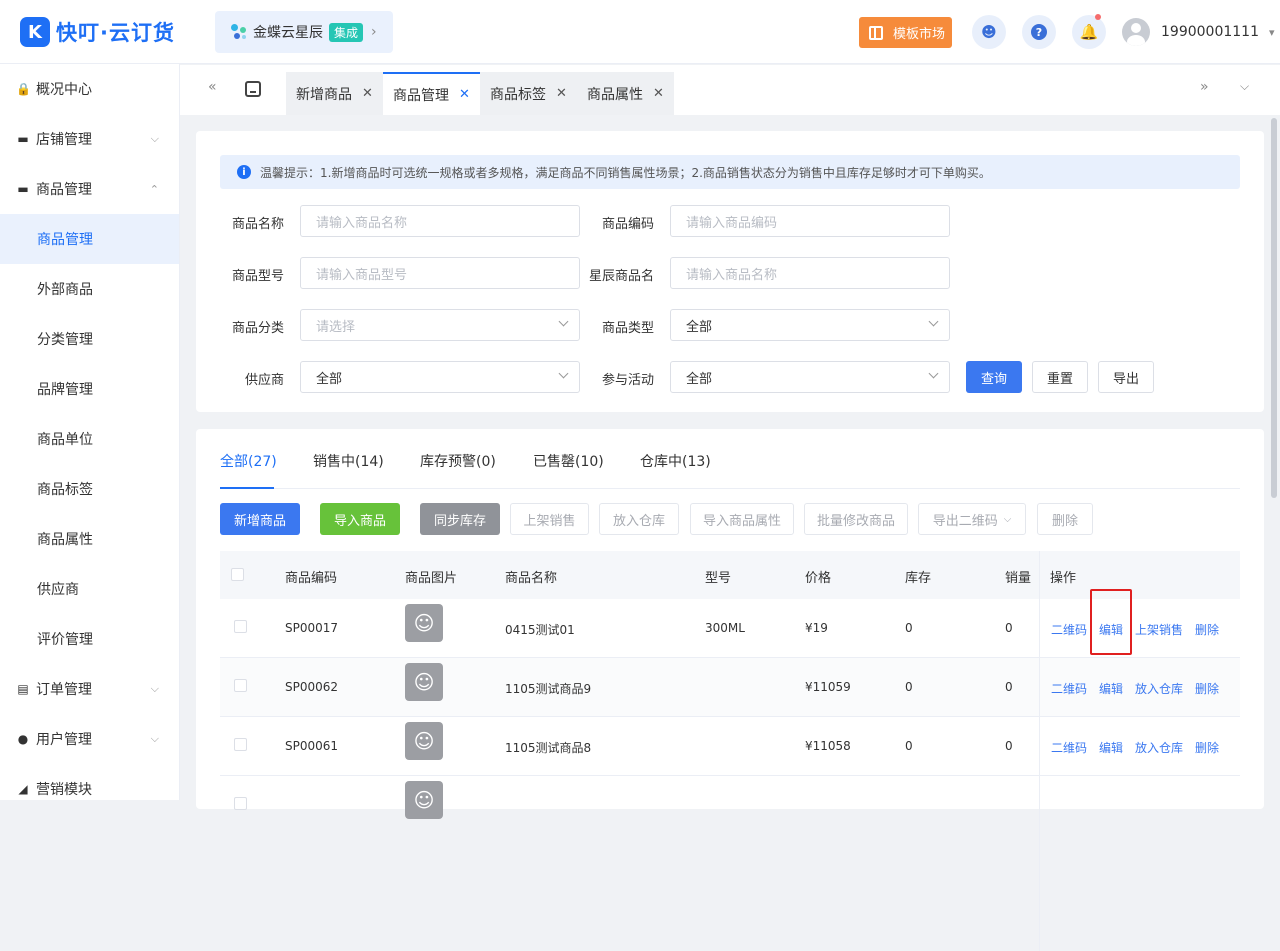  Describe the element at coordinates (440, 377) in the screenshot. I see `supplier-select: 全部` at that location.